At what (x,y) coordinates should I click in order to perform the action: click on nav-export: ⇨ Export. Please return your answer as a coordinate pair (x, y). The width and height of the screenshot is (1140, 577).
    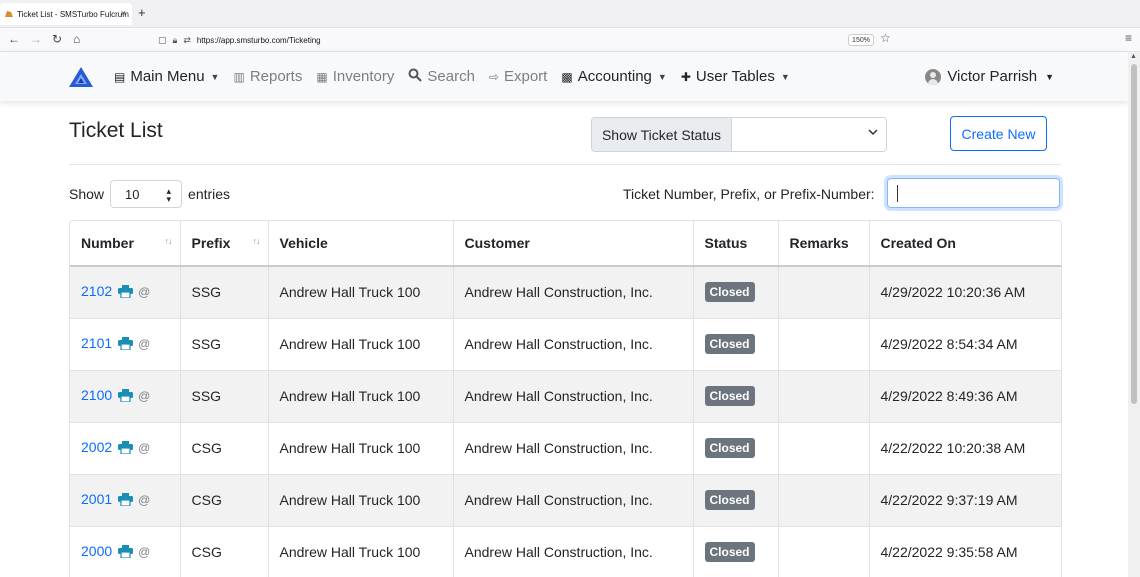
    Looking at the image, I should click on (518, 76).